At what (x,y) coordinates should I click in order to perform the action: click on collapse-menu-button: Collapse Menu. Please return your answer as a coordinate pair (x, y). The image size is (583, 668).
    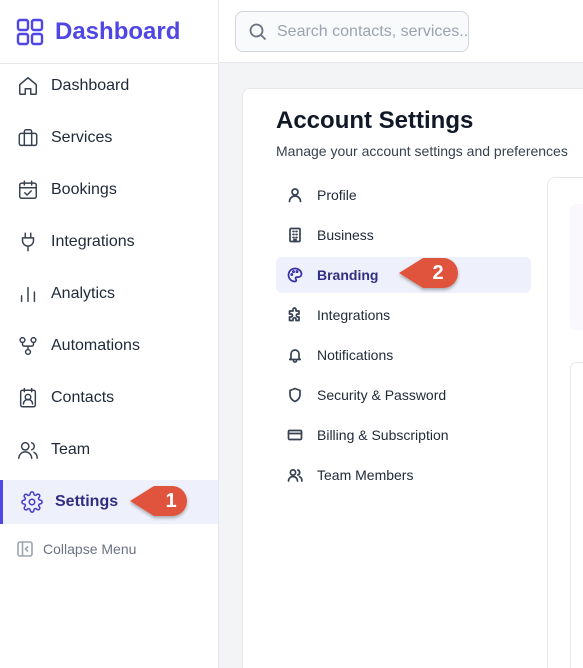
    Looking at the image, I should click on (76, 549).